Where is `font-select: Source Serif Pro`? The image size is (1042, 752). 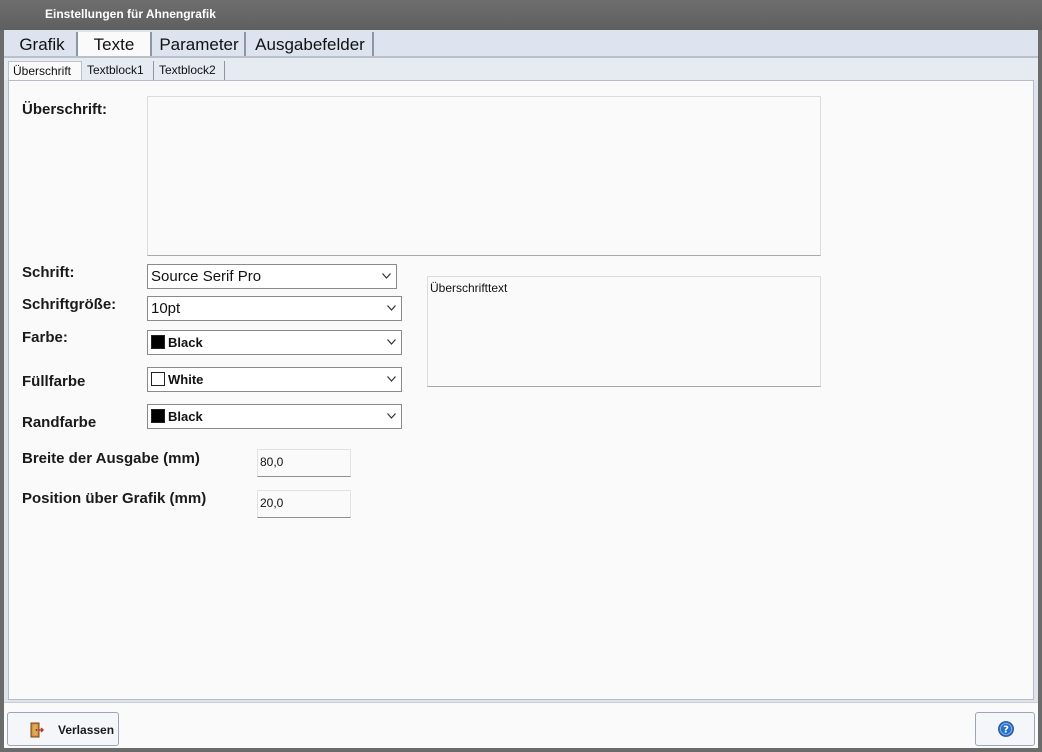 font-select: Source Serif Pro is located at coordinates (272, 276).